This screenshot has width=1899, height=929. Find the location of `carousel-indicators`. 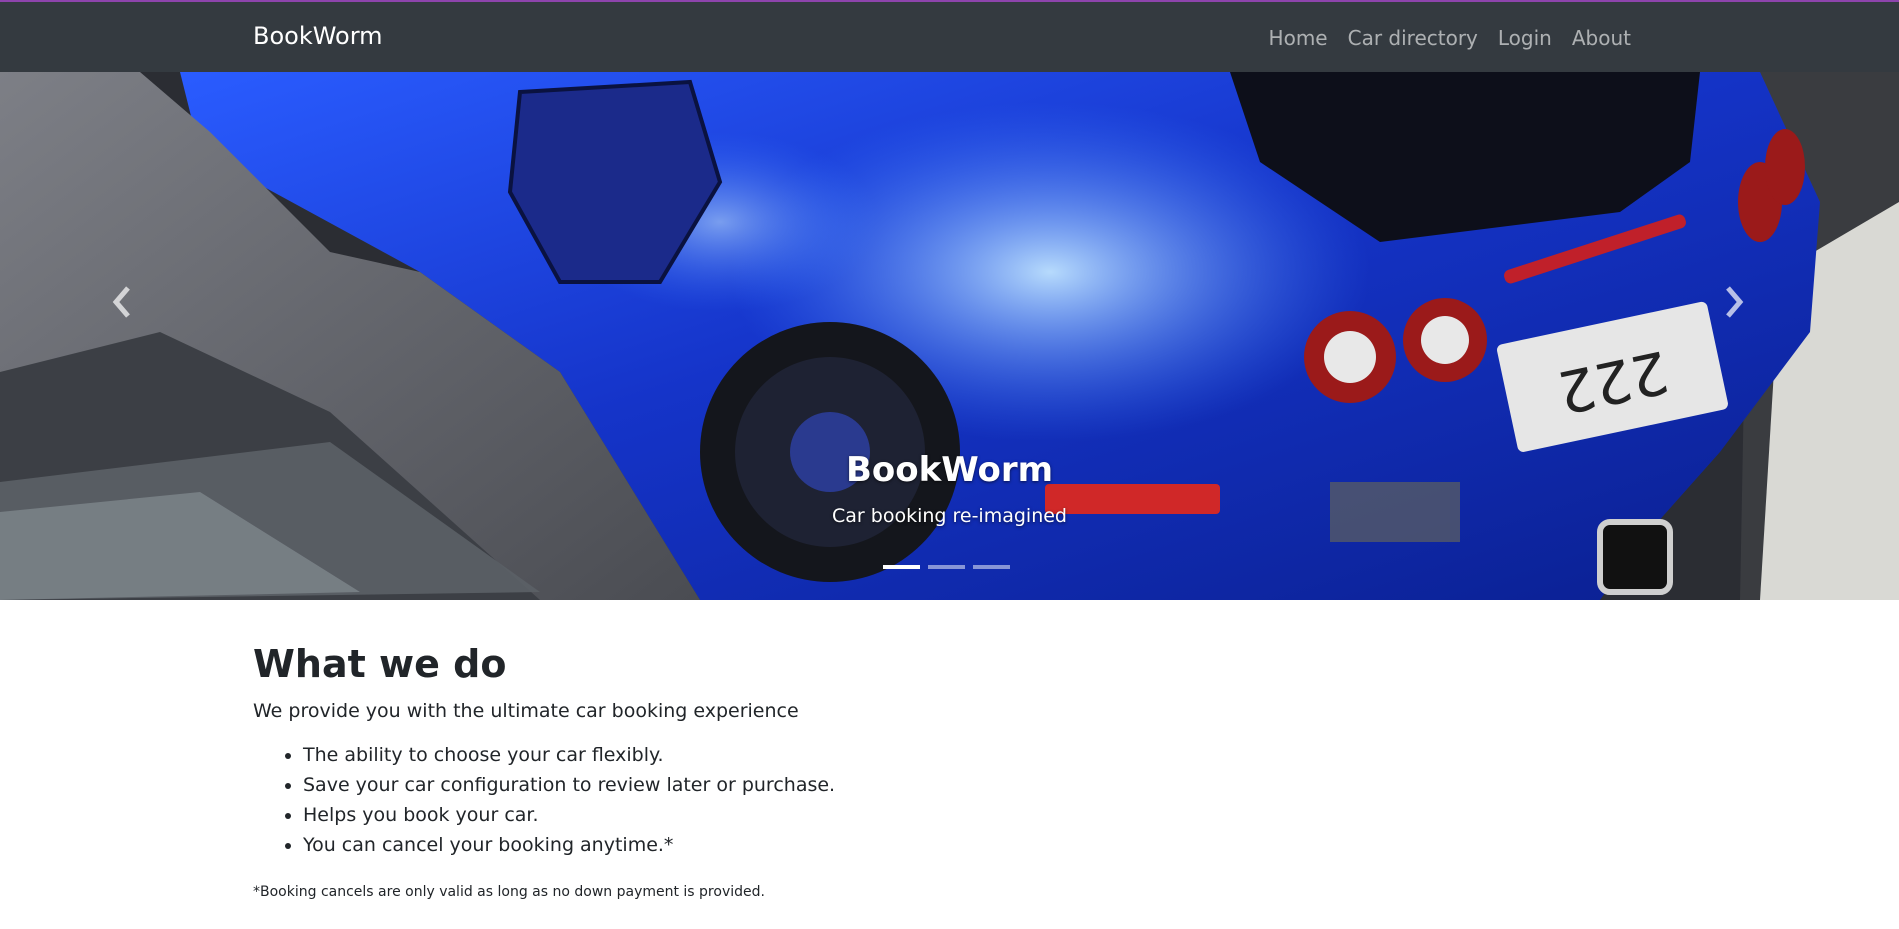

carousel-indicators is located at coordinates (946, 567).